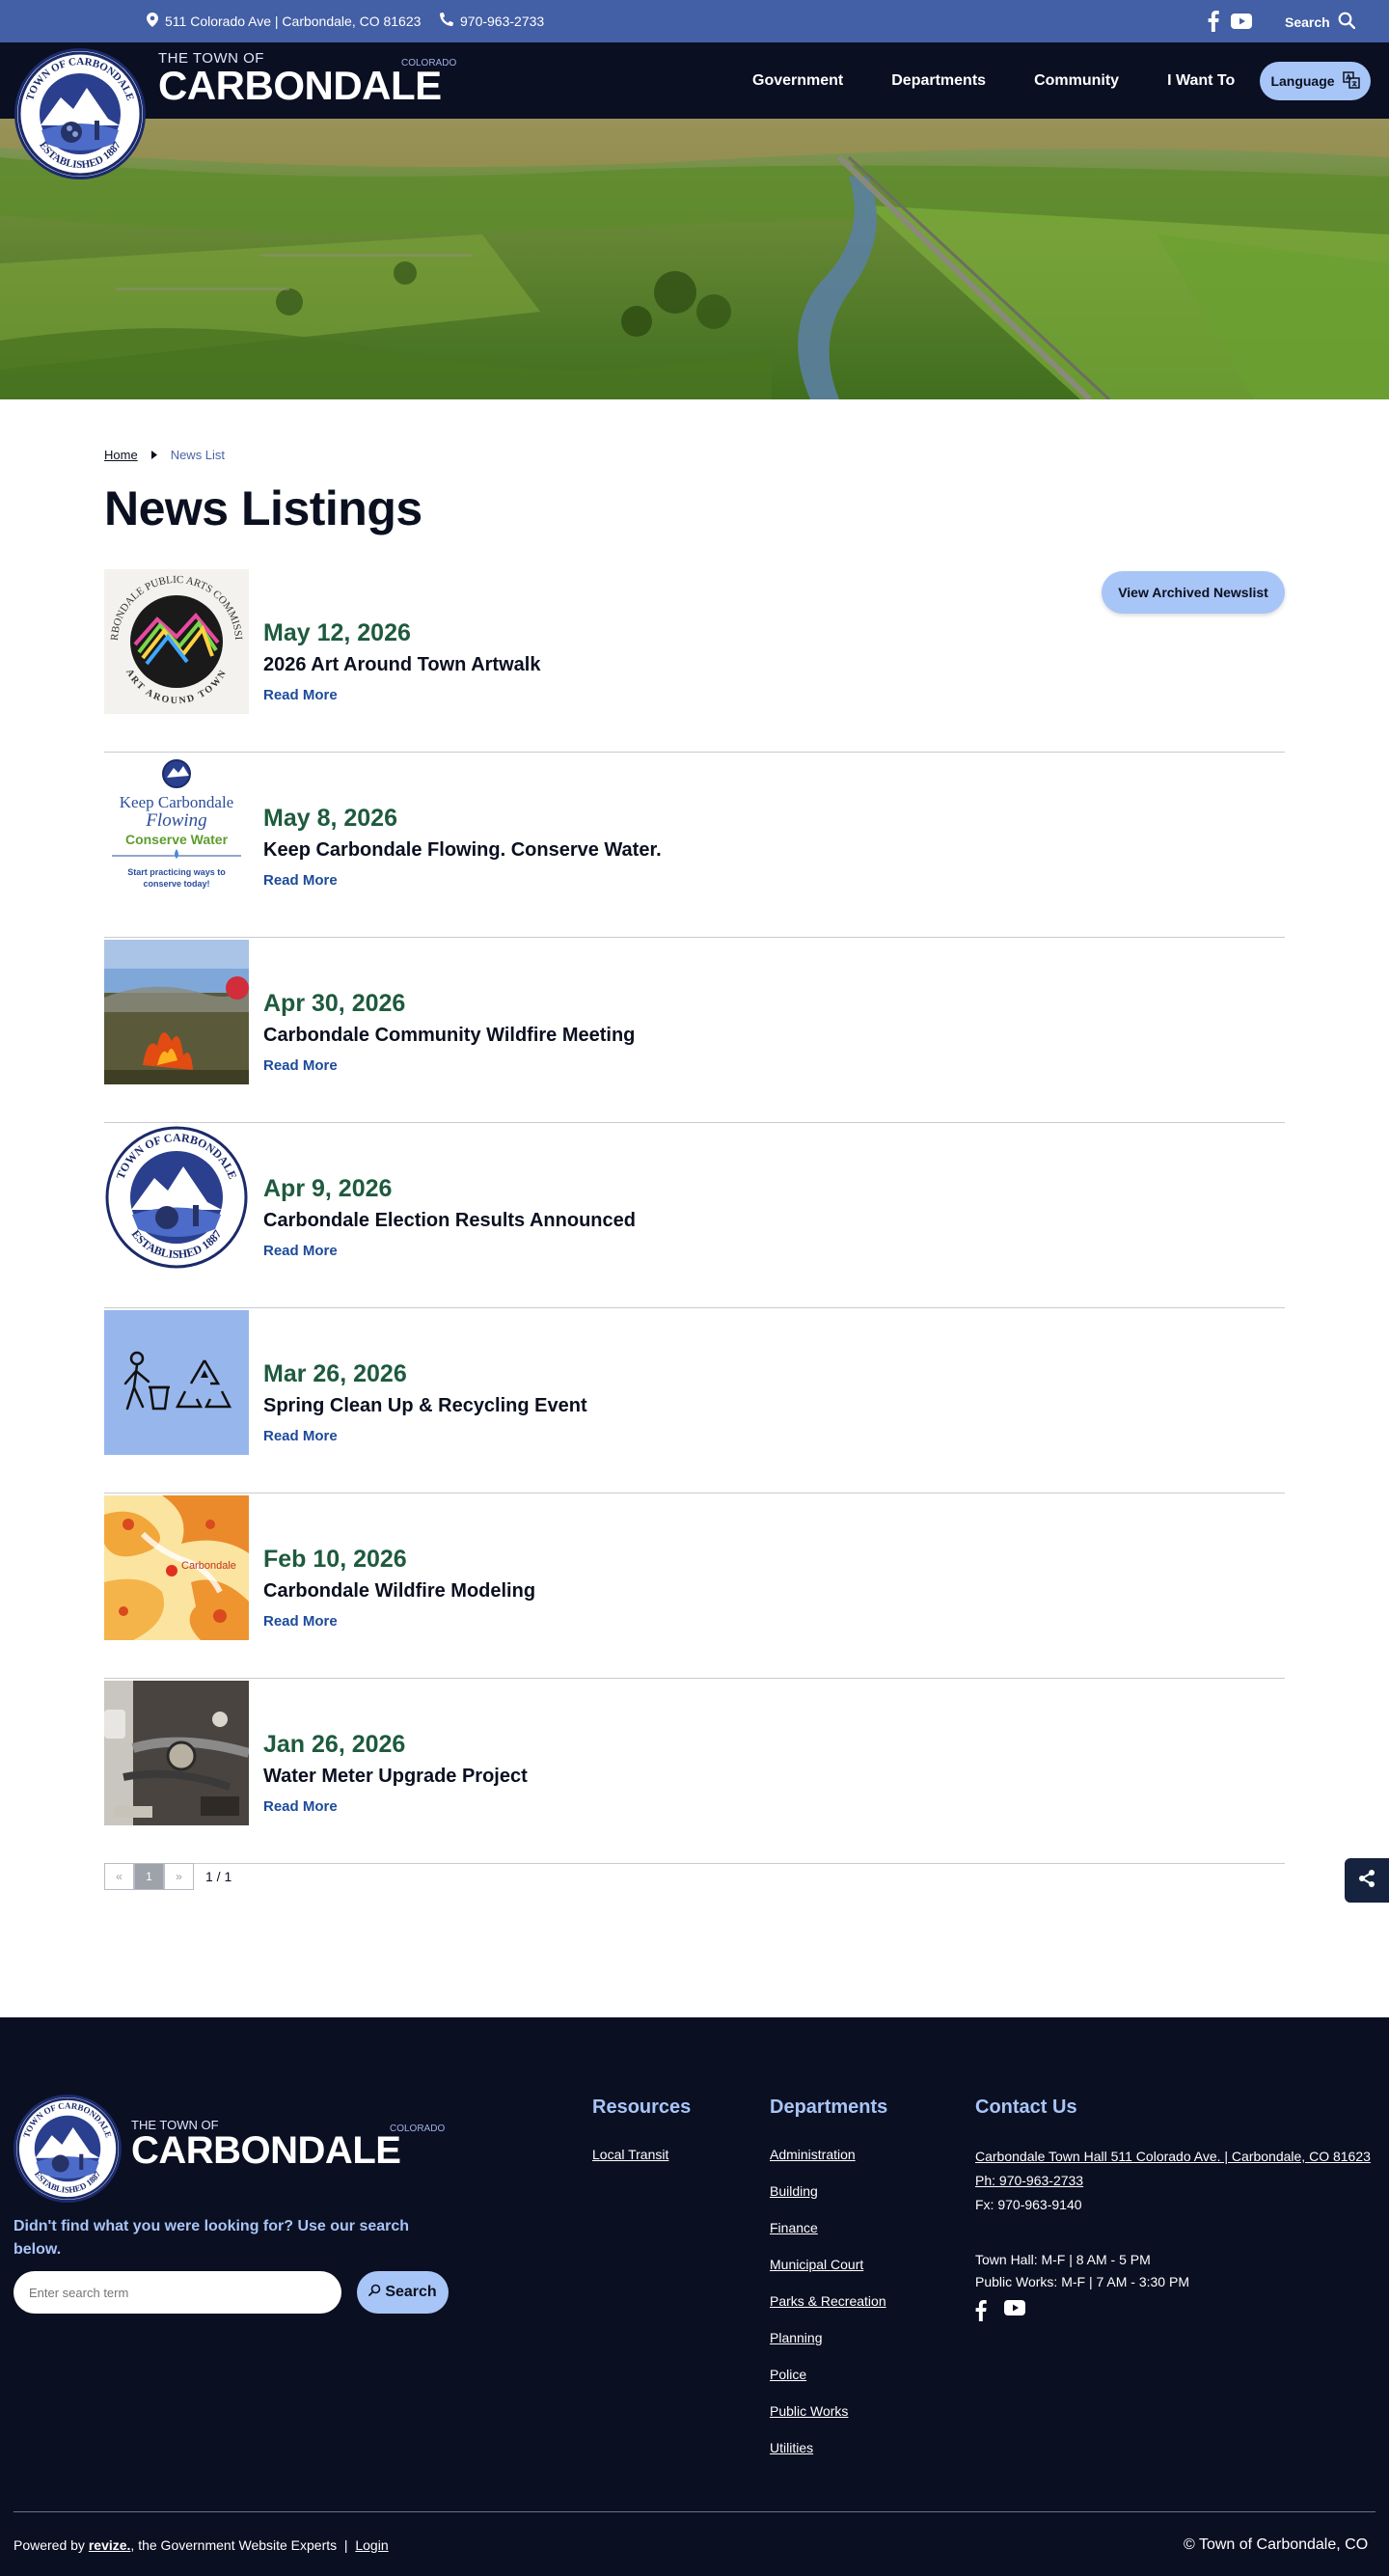 This screenshot has height=2576, width=1389. What do you see at coordinates (177, 2292) in the screenshot?
I see `footer-search-input` at bounding box center [177, 2292].